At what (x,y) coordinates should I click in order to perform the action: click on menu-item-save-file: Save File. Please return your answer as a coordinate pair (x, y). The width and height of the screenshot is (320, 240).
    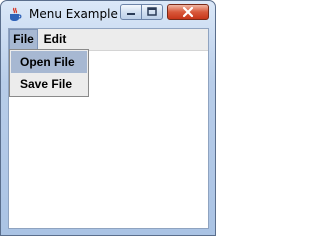
    Looking at the image, I should click on (49, 84).